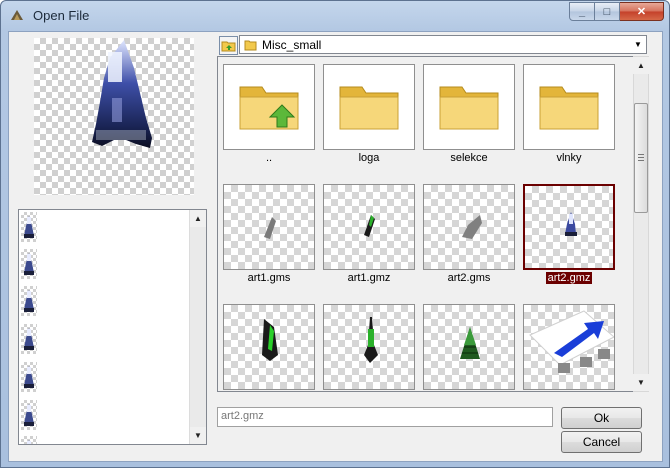 Image resolution: width=670 pixels, height=468 pixels. I want to click on file-item: art2.gmz, so click(569, 242).